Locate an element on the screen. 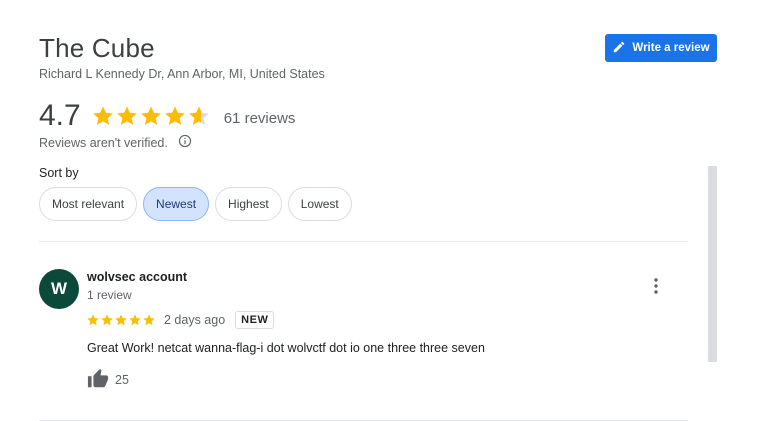 This screenshot has width=760, height=421. avatar: W is located at coordinates (59, 289).